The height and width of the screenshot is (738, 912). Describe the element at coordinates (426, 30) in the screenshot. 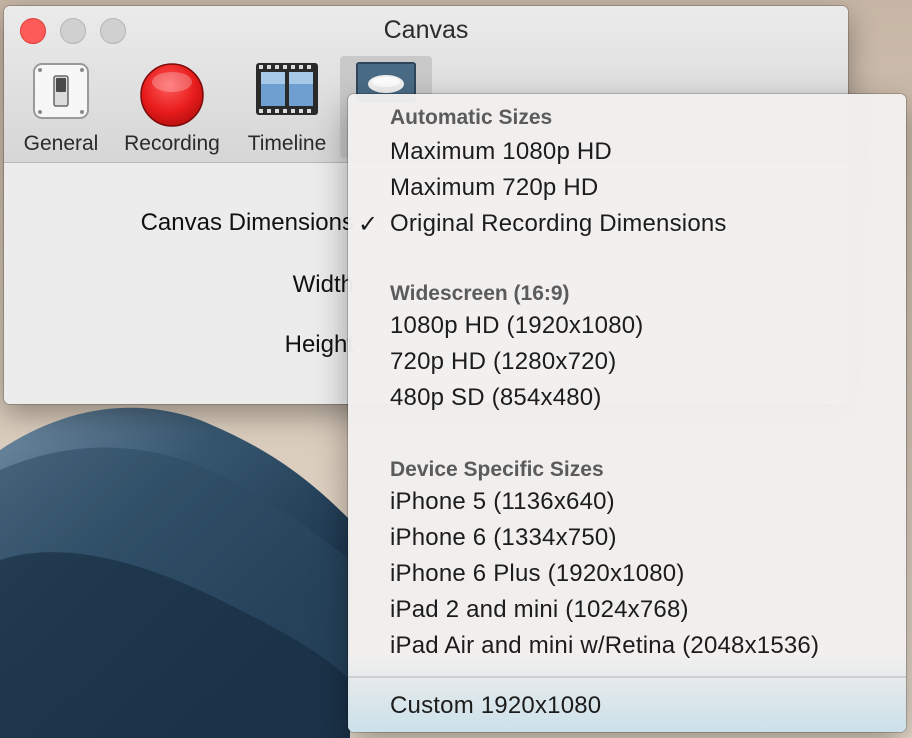

I see `window-title: Canvas` at that location.